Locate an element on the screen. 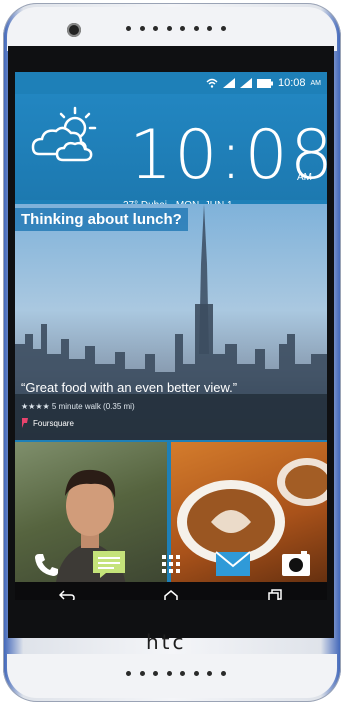 This screenshot has width=349, height=706. card-quote: “Great food with an even better view.” is located at coordinates (129, 387).